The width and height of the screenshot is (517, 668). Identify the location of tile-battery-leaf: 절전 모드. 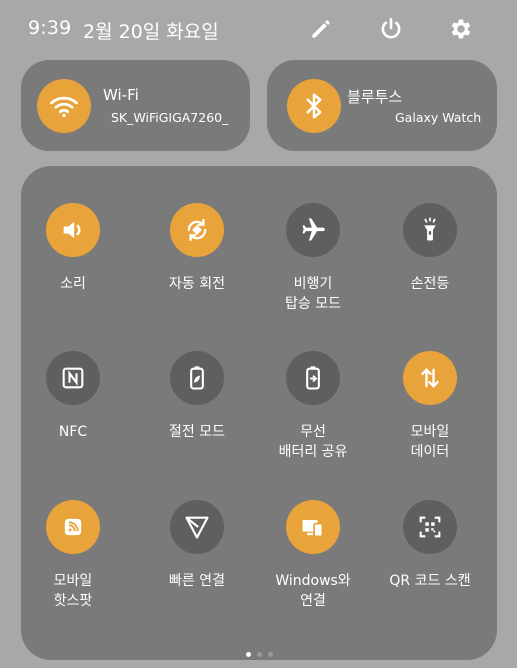
(197, 396).